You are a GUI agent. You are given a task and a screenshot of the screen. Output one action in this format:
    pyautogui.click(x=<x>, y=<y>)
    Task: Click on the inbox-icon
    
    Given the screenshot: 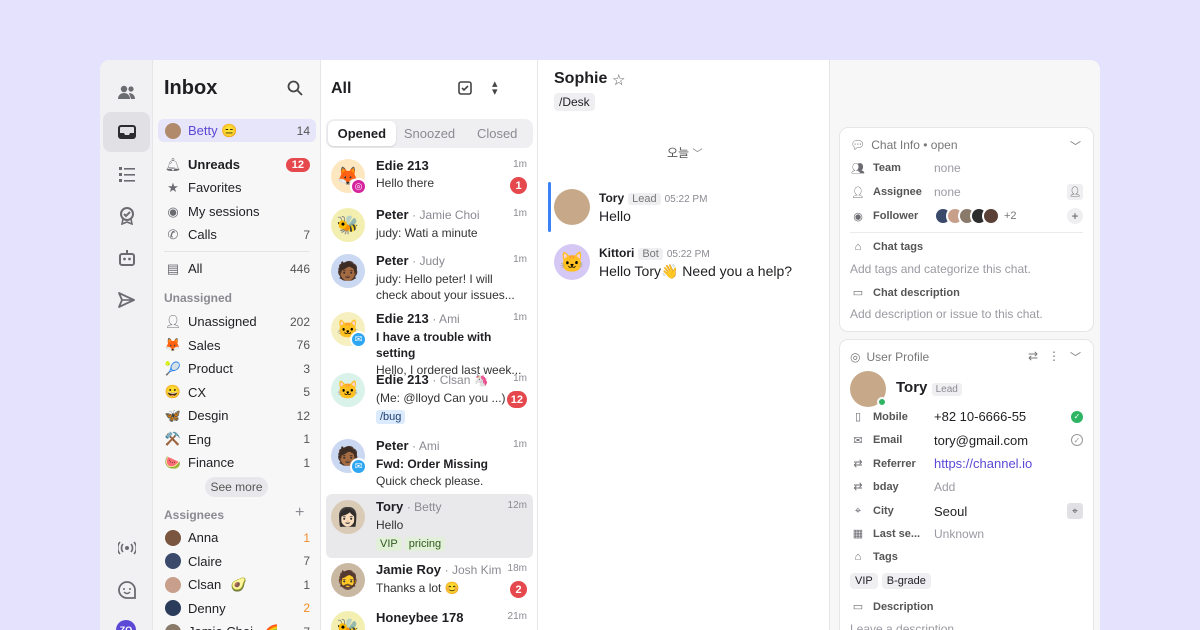 What is the action you would take?
    pyautogui.click(x=126, y=132)
    